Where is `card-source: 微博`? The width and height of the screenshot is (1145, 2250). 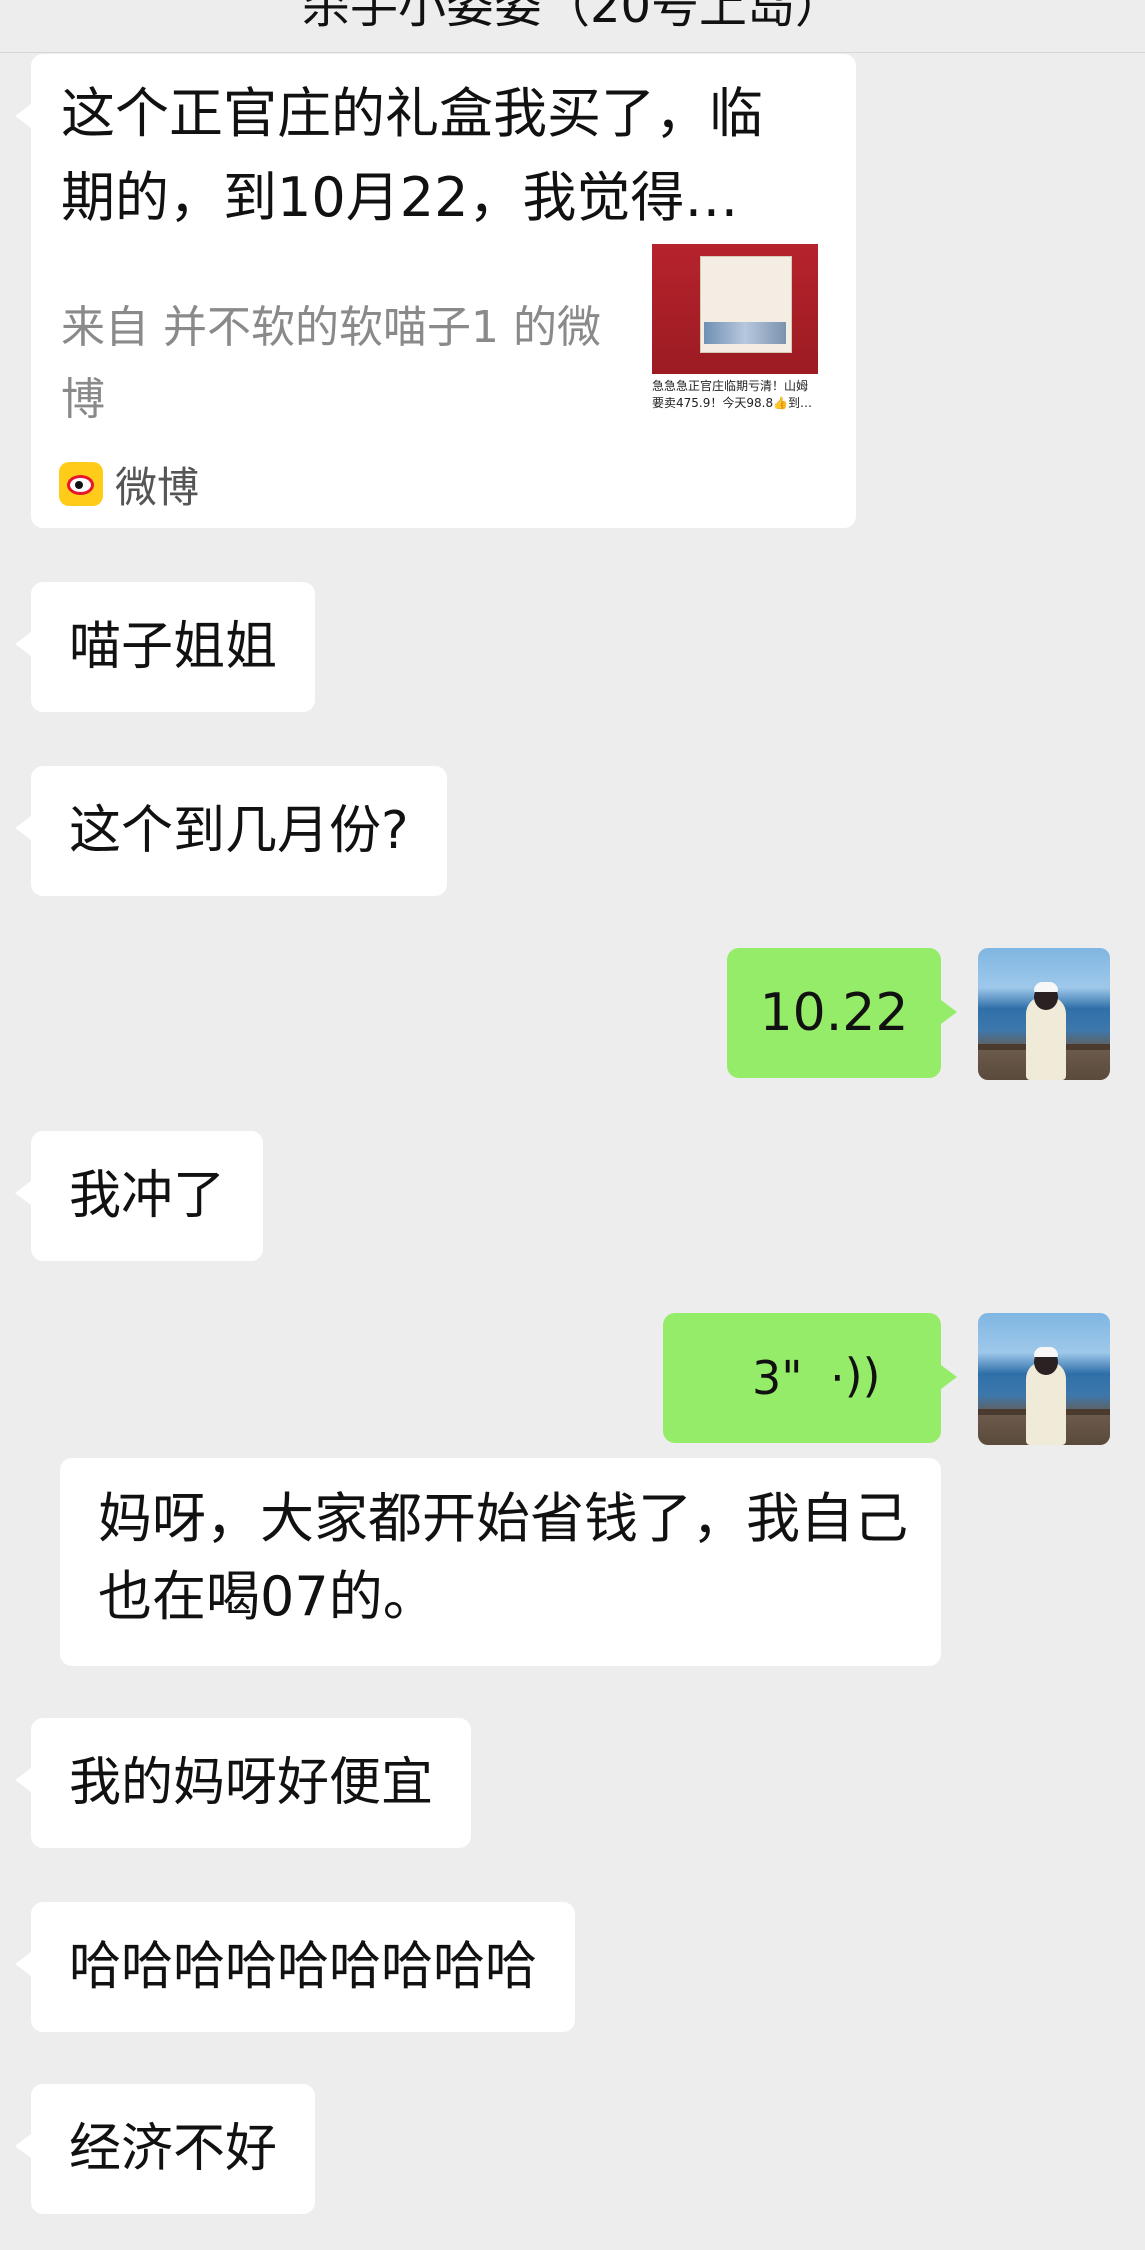 card-source: 微博 is located at coordinates (129, 484).